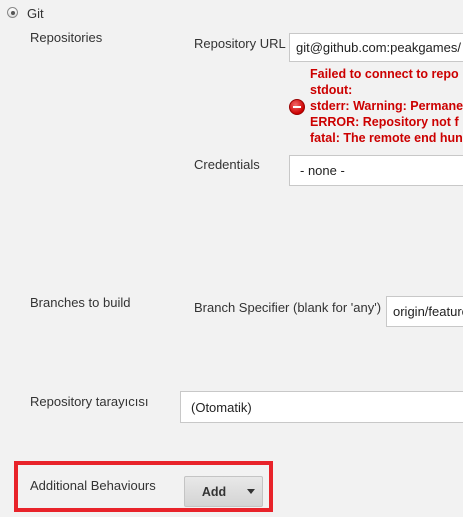 This screenshot has height=517, width=463. What do you see at coordinates (93, 485) in the screenshot?
I see `additional-behaviours-label: Additional Behaviours` at bounding box center [93, 485].